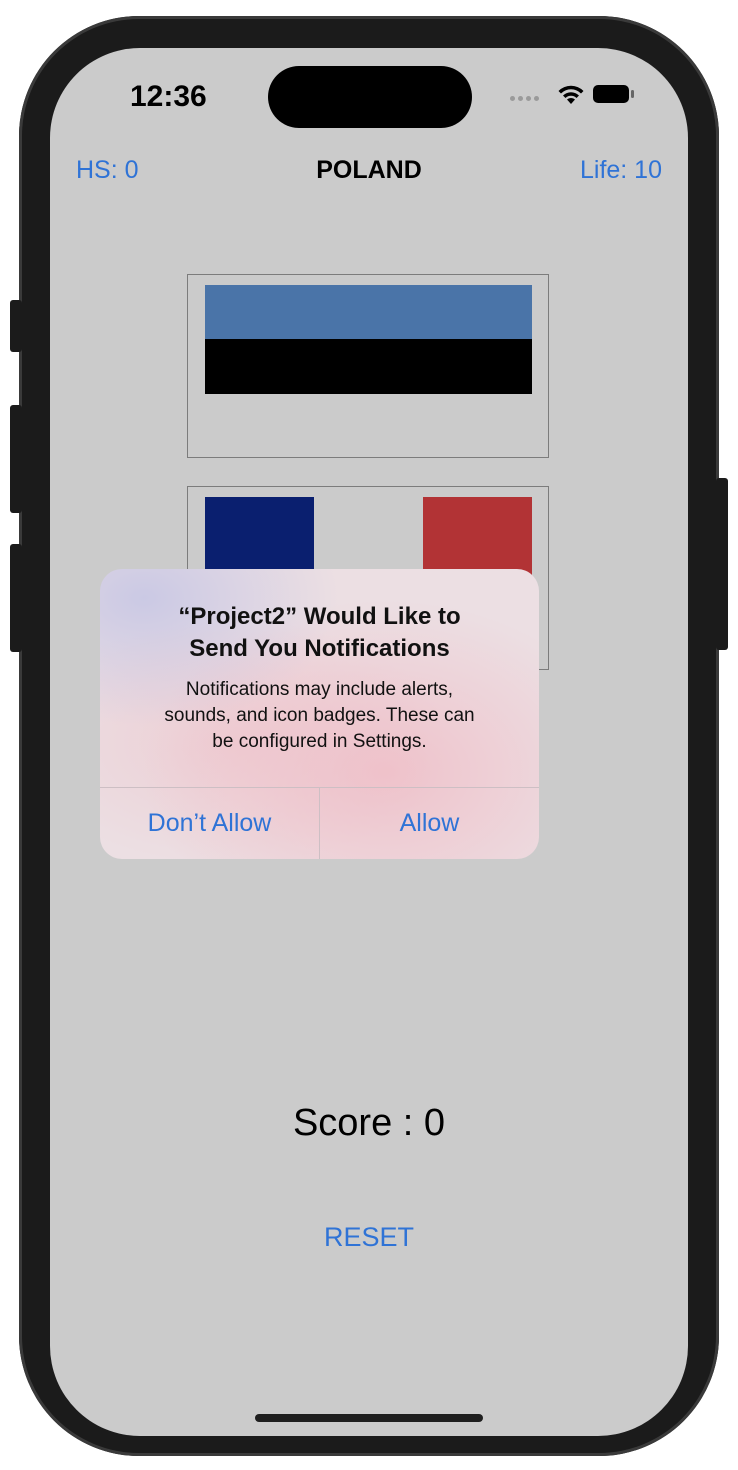  What do you see at coordinates (209, 823) in the screenshot?
I see `dont-allow-button: Don’t Allow` at bounding box center [209, 823].